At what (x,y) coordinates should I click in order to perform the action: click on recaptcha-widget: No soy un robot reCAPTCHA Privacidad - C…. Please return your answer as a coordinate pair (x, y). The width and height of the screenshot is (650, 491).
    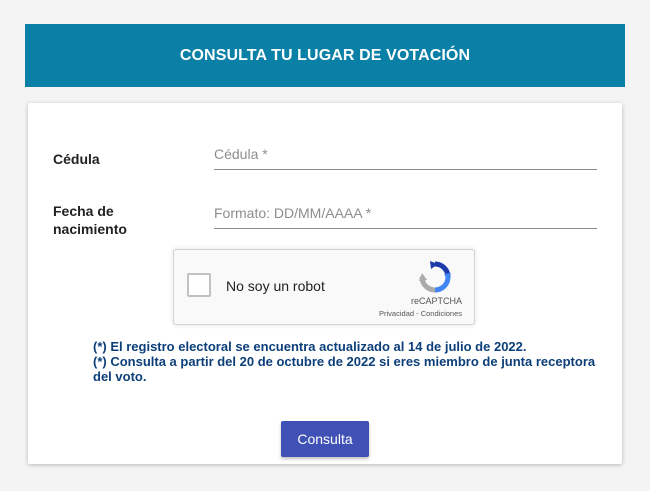
    Looking at the image, I should click on (324, 287).